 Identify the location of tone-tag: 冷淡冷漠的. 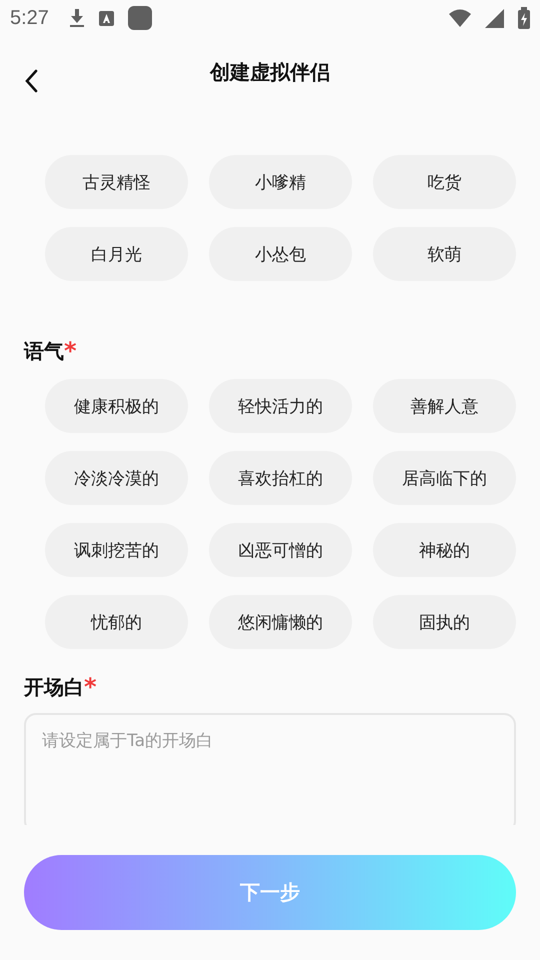
(116, 478).